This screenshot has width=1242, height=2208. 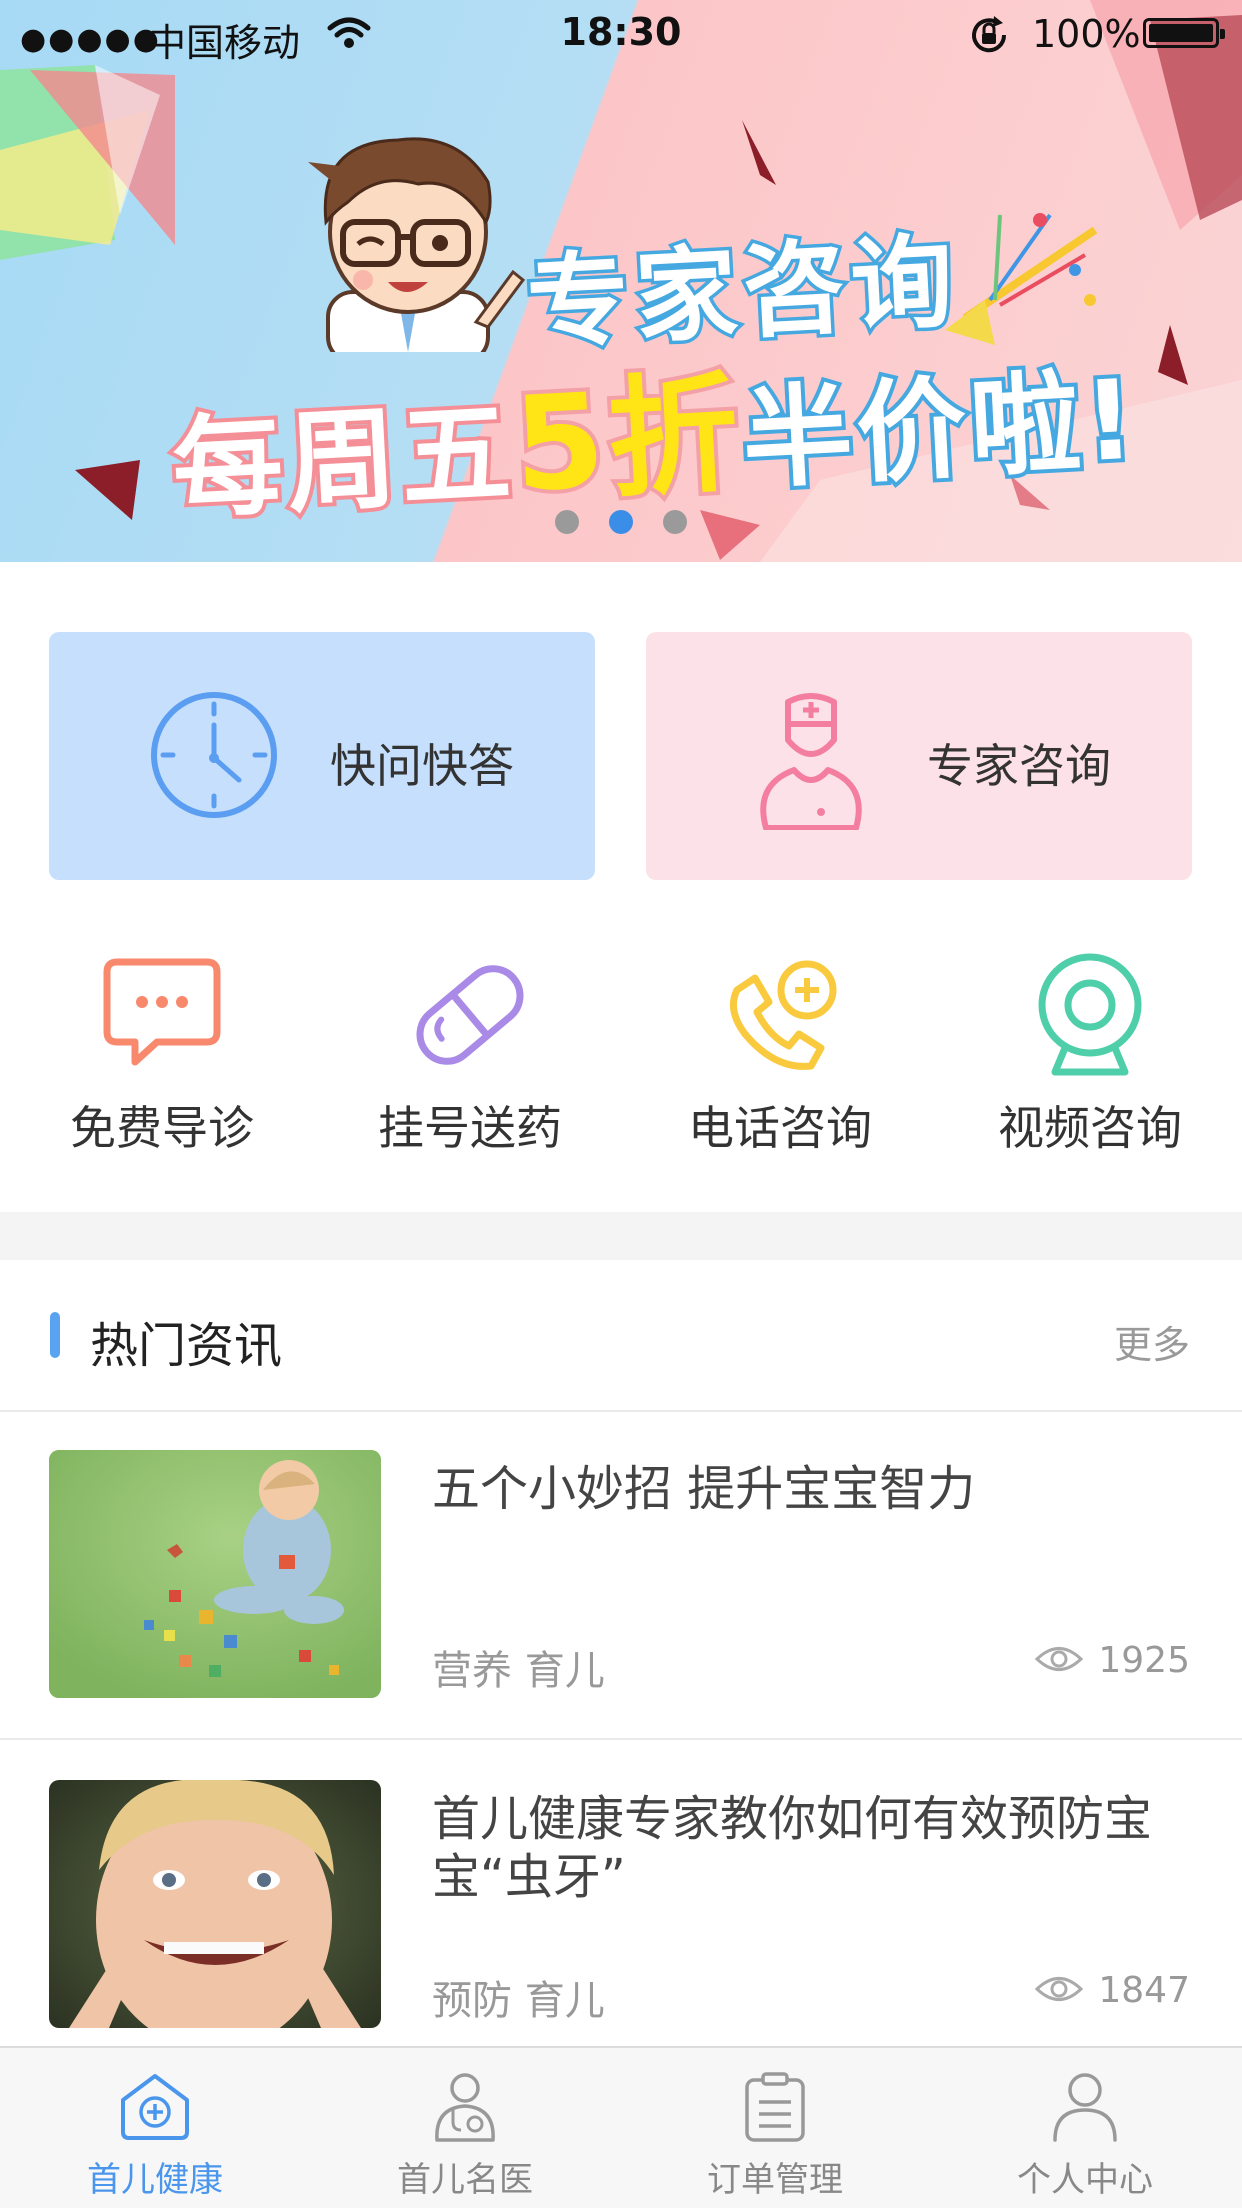 I want to click on news-tags: 预防 育儿, so click(x=518, y=2001).